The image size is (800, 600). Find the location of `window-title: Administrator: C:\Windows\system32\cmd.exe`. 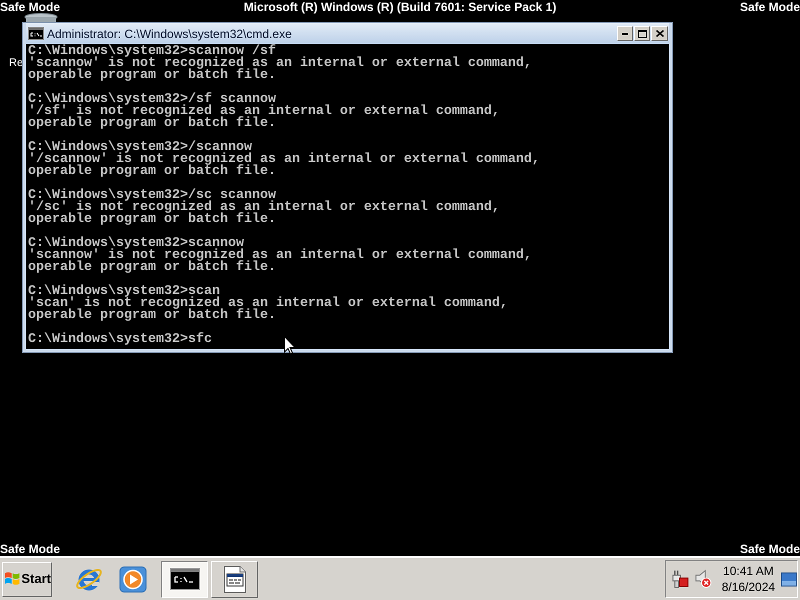

window-title: Administrator: C:\Windows\system32\cmd.exe is located at coordinates (169, 33).